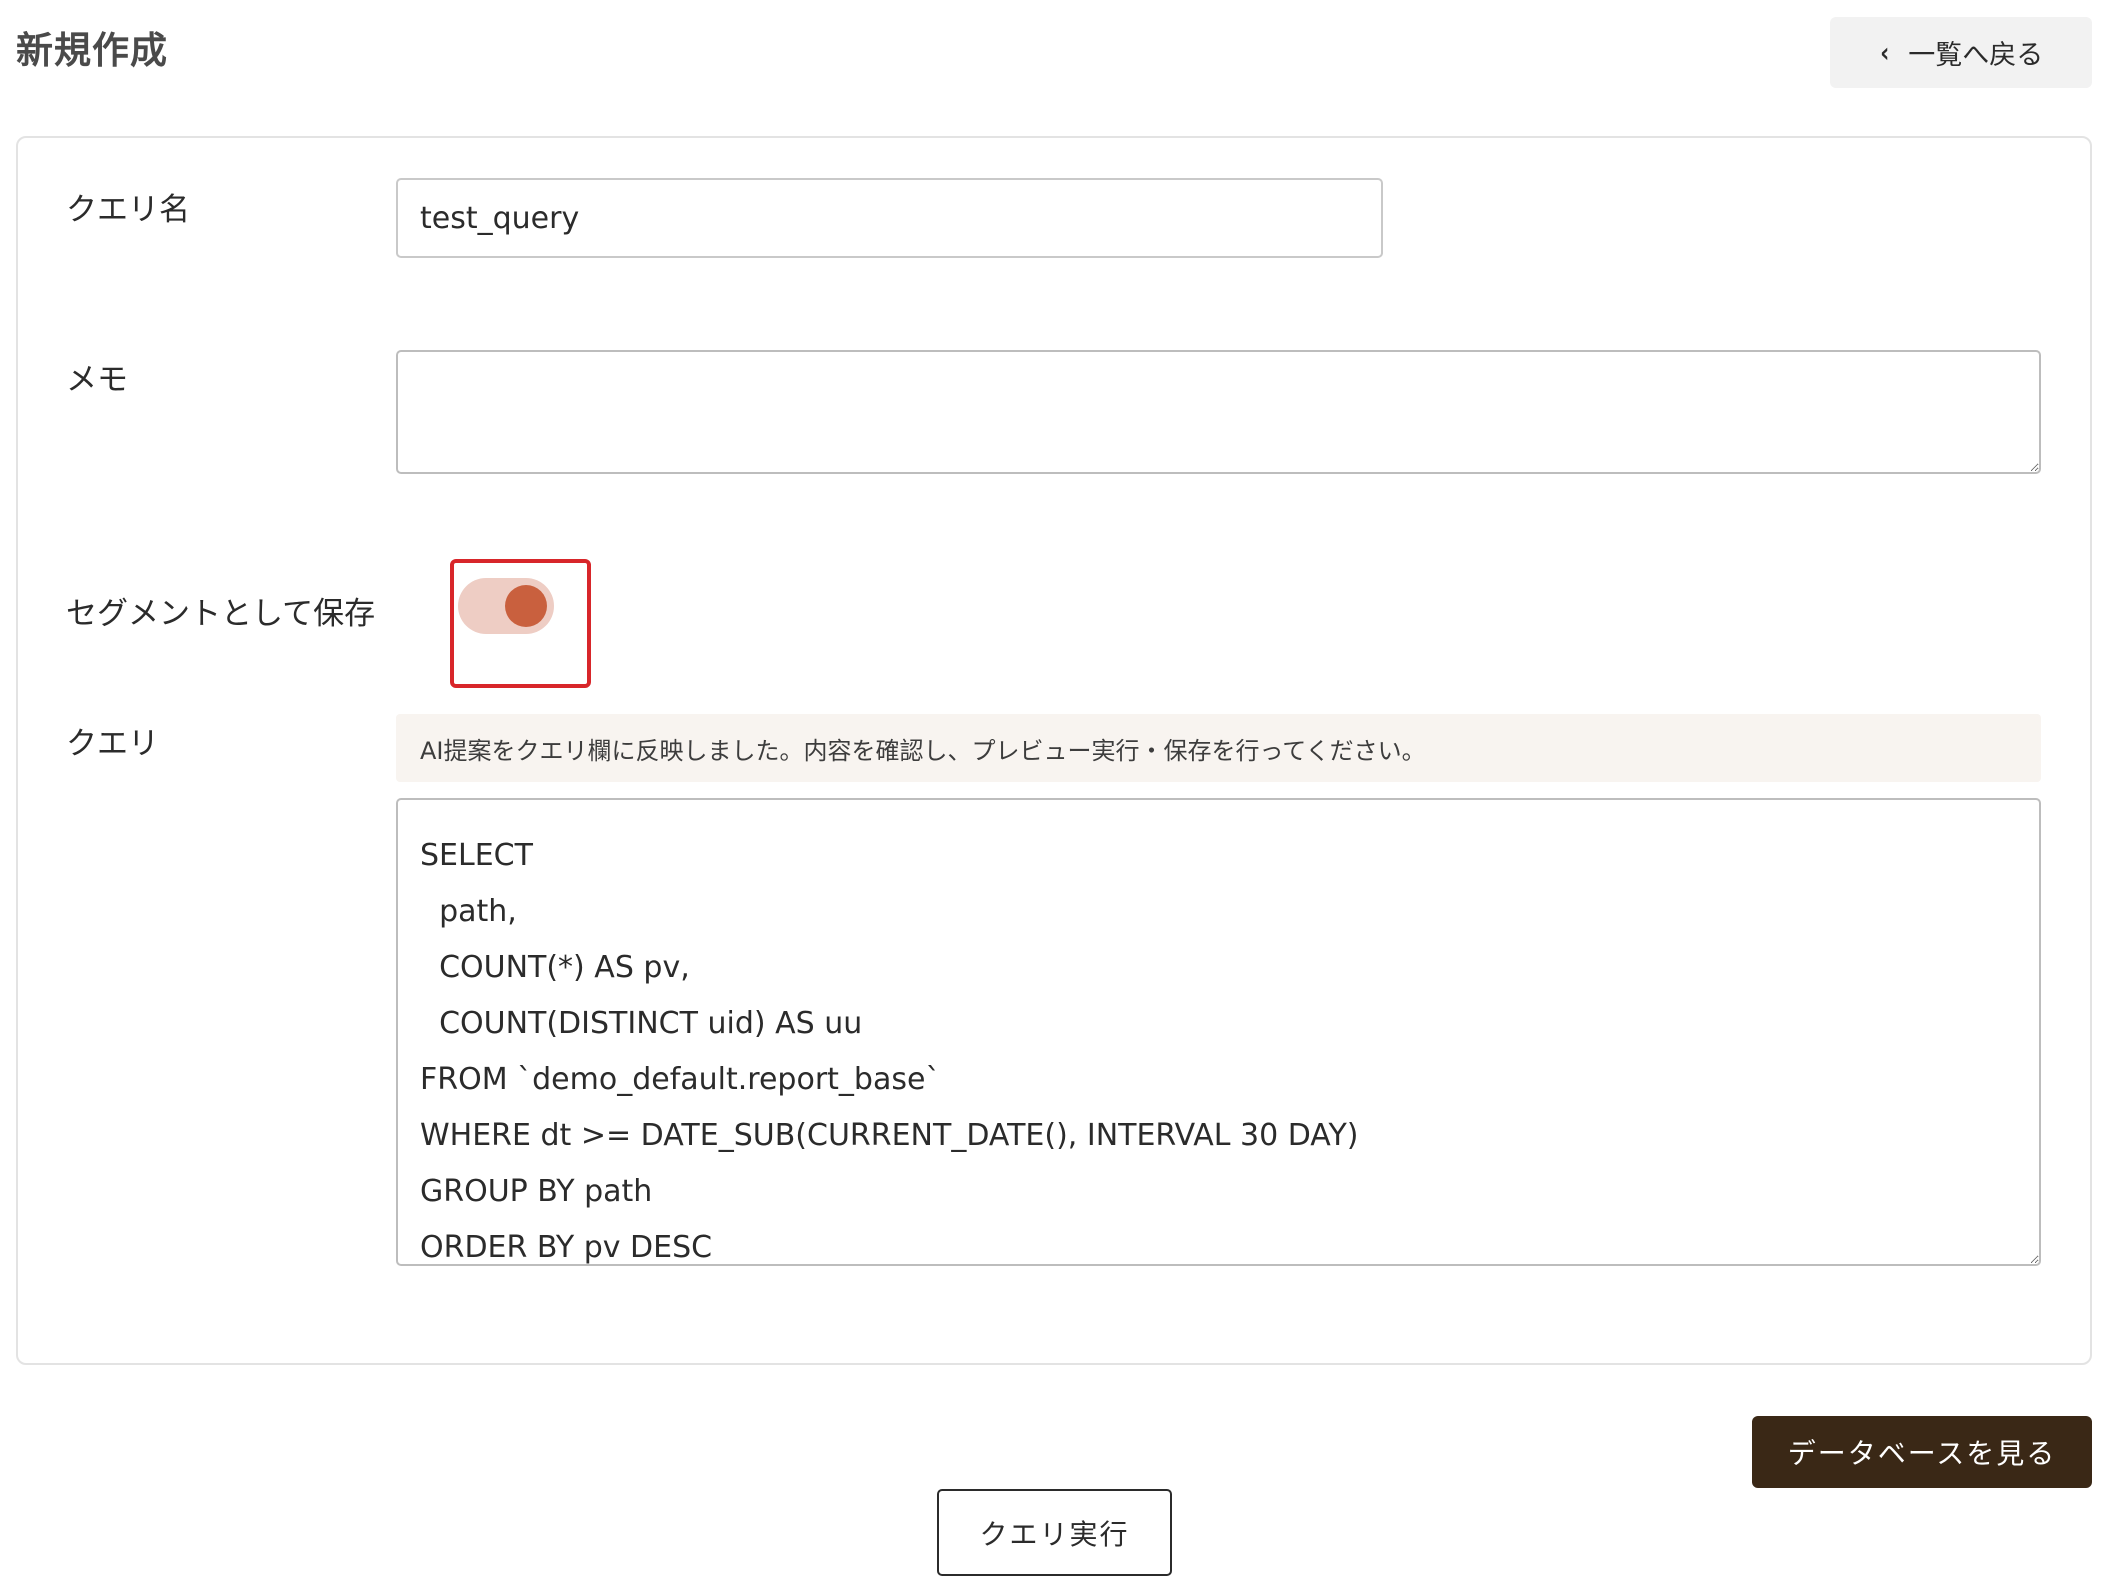 This screenshot has height=1592, width=2108. I want to click on toggle-knob, so click(526, 606).